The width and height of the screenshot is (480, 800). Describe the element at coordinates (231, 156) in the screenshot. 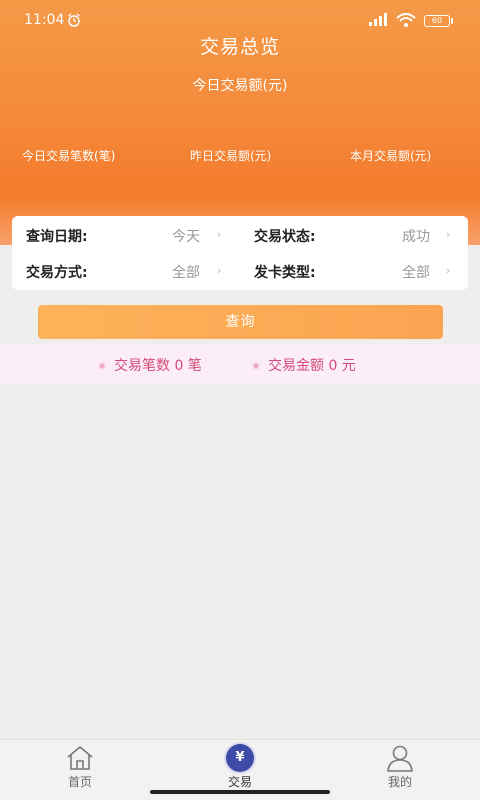

I see `stat-yesterday-amount-label: 昨日交易额(元)` at that location.